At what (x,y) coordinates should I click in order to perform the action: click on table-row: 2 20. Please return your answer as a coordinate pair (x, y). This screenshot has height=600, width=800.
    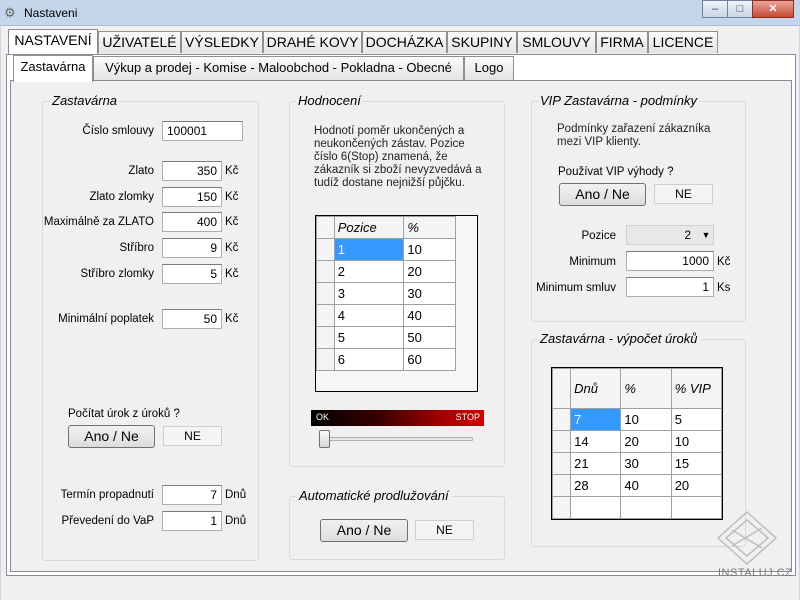
    Looking at the image, I should click on (386, 271).